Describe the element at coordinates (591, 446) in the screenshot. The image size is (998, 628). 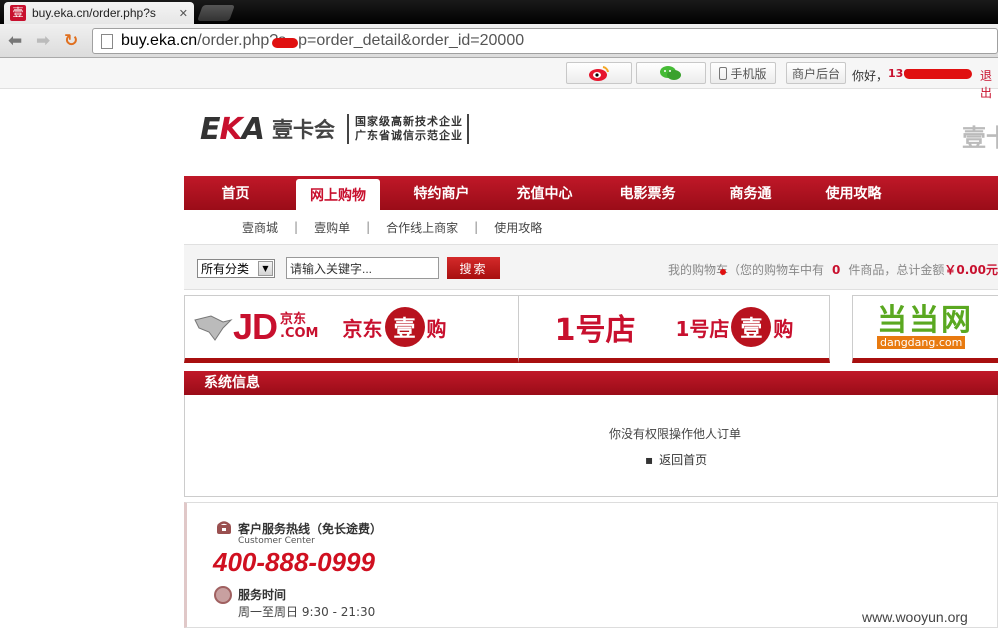
I see `system-info-panel: 你没有权限操作他人订单 ▪ 返回首页` at that location.